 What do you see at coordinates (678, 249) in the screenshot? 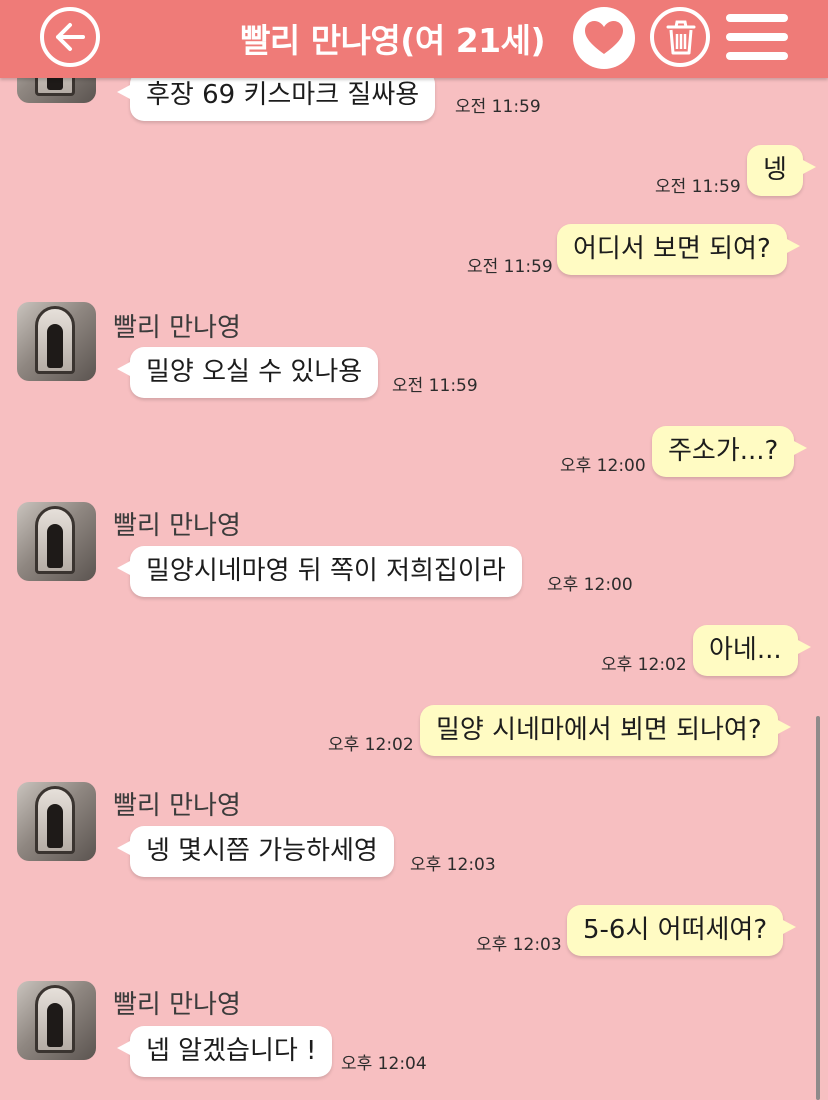
I see `outgoing-message: 어디서 보면 되여?` at bounding box center [678, 249].